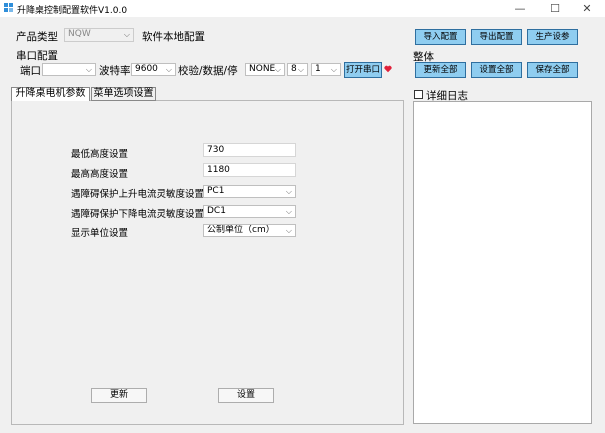 The width and height of the screenshot is (605, 433). Describe the element at coordinates (72, 11) in the screenshot. I see `window-title: 升降桌控制配置软件V1.0.0` at that location.